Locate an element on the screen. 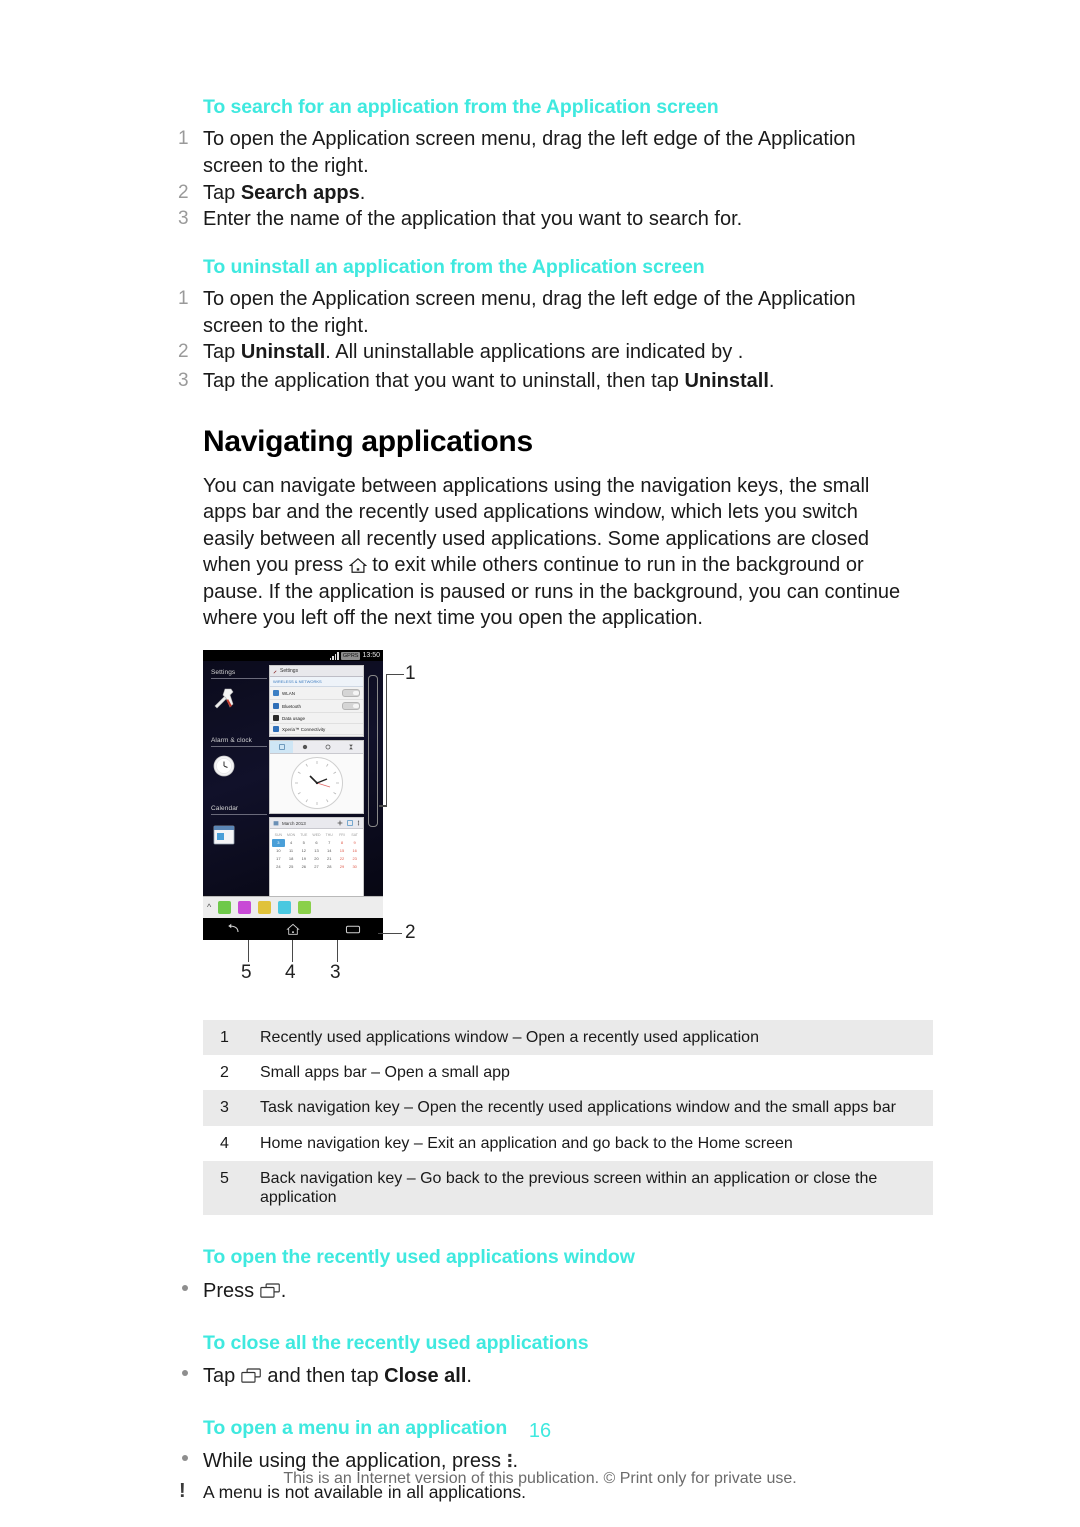 Image resolution: width=1080 pixels, height=1527 pixels. clock-icon is located at coordinates (224, 766).